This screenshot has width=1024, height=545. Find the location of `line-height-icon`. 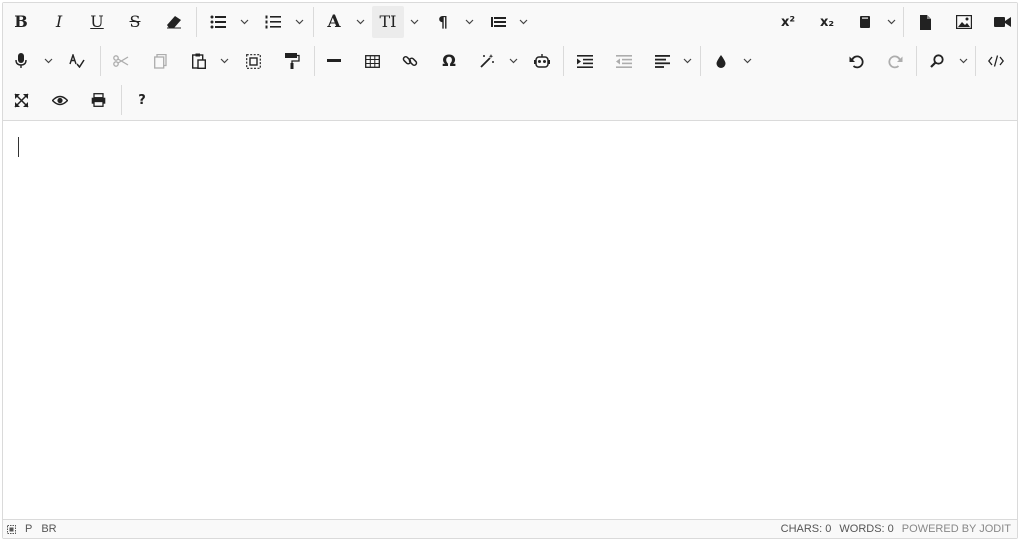

line-height-icon is located at coordinates (498, 22).